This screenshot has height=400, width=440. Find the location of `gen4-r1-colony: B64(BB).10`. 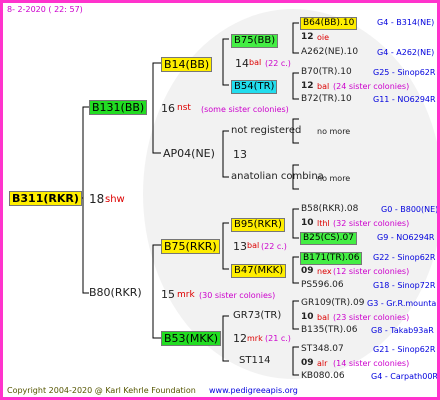

gen4-r1-colony: B64(BB).10 is located at coordinates (329, 23).